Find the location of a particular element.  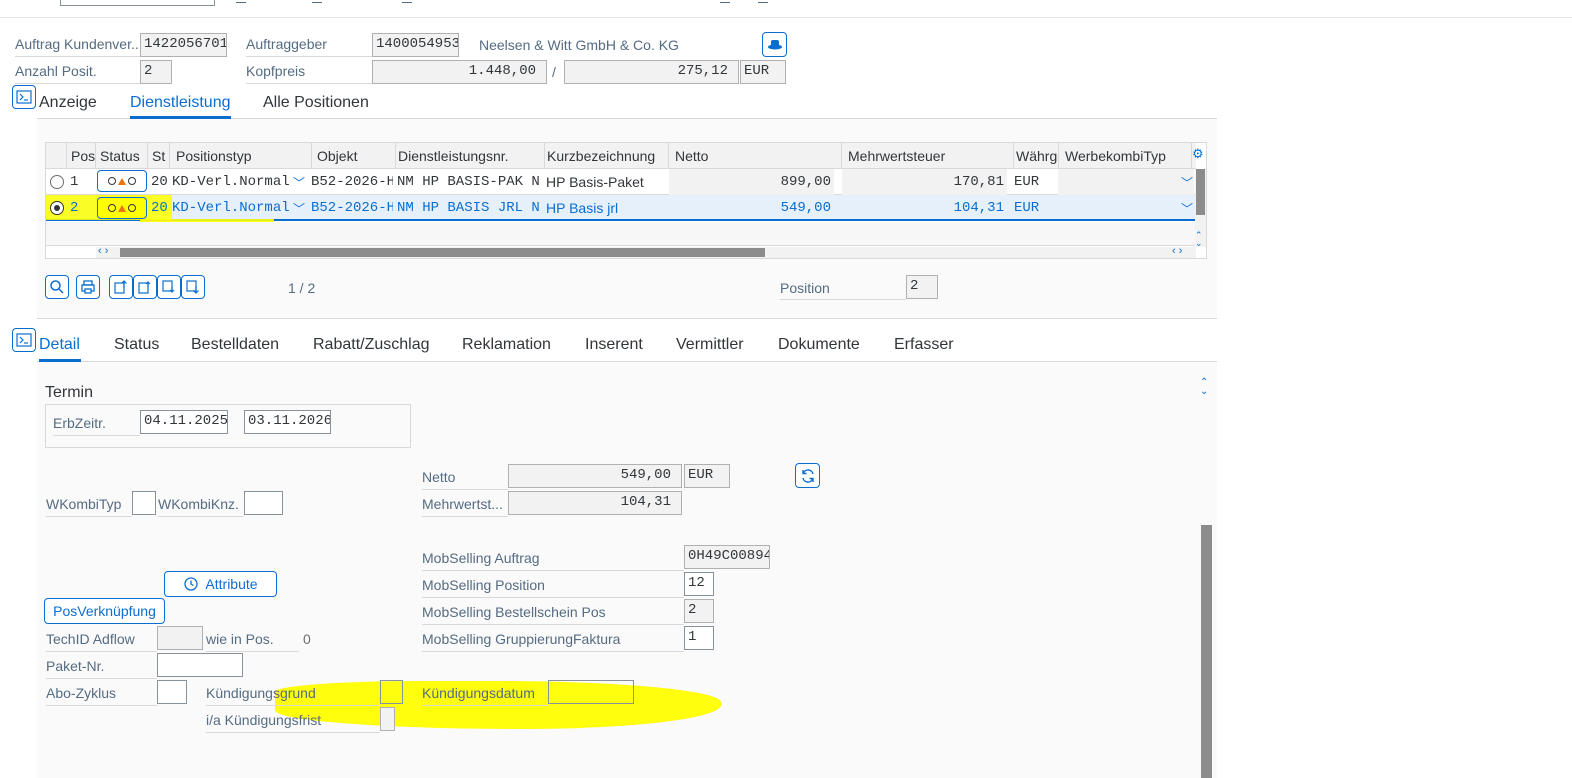

magnifier-icon is located at coordinates (57, 287).